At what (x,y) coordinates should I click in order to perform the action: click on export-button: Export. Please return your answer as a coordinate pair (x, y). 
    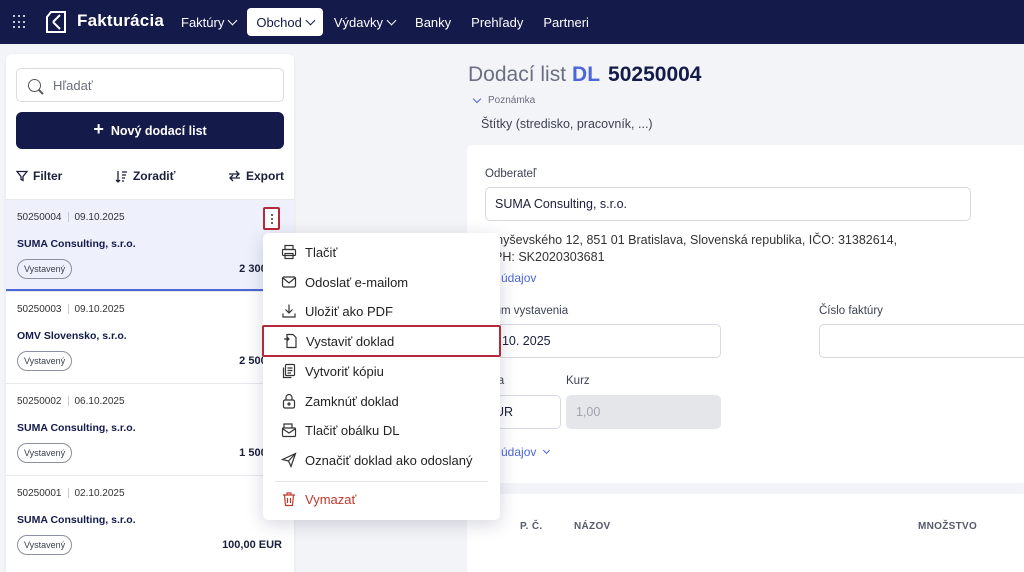
    Looking at the image, I should click on (256, 176).